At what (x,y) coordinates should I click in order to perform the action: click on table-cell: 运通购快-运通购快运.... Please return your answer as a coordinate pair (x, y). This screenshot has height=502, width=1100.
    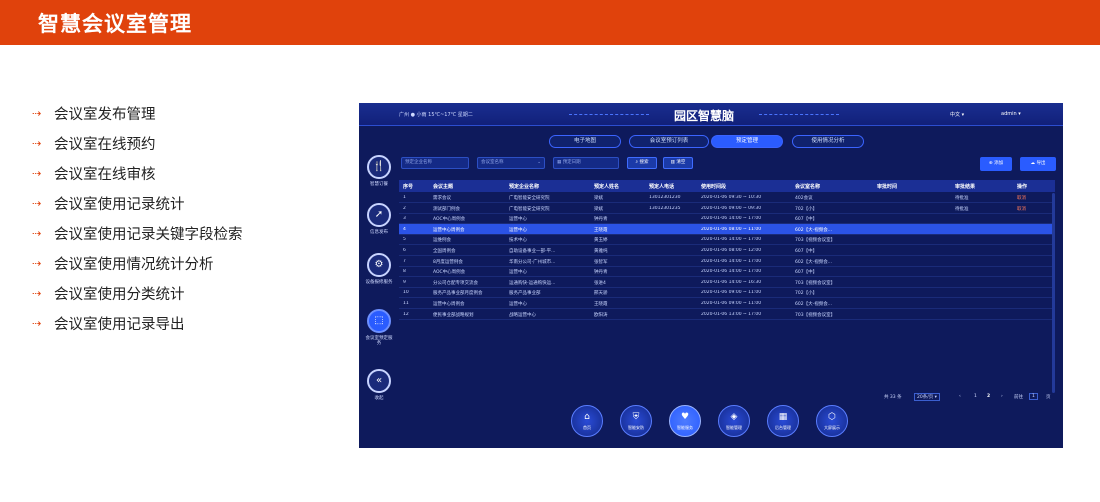
    Looking at the image, I should click on (532, 283).